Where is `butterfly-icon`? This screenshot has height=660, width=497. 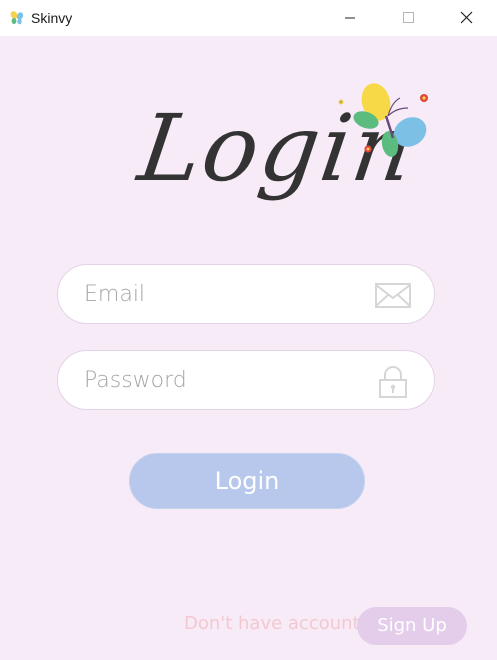
butterfly-icon is located at coordinates (383, 120).